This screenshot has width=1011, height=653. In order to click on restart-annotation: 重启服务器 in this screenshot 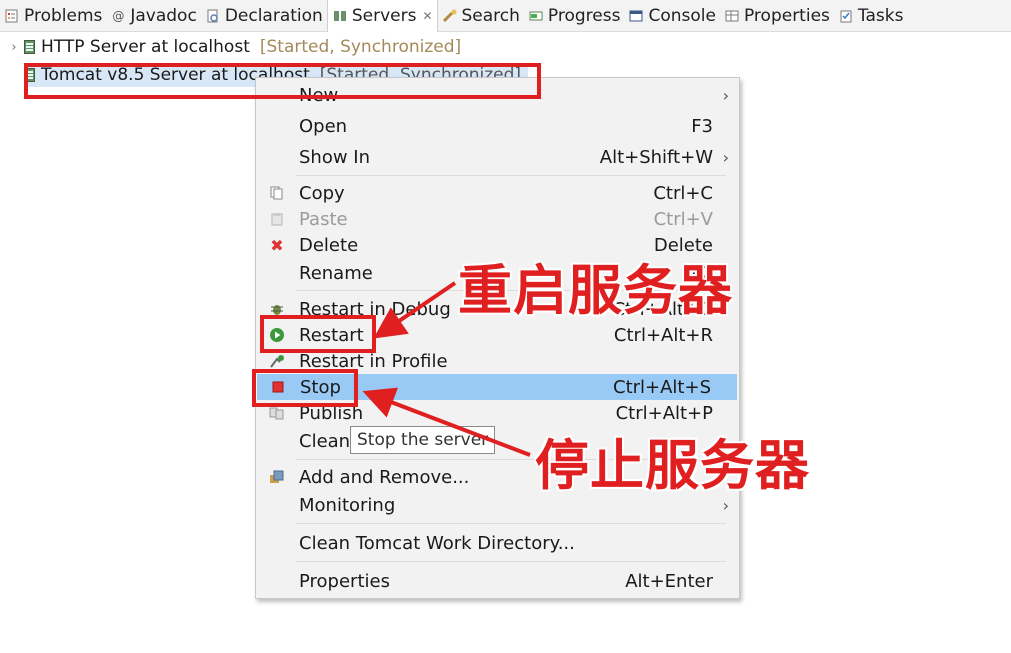, I will do `click(595, 290)`.